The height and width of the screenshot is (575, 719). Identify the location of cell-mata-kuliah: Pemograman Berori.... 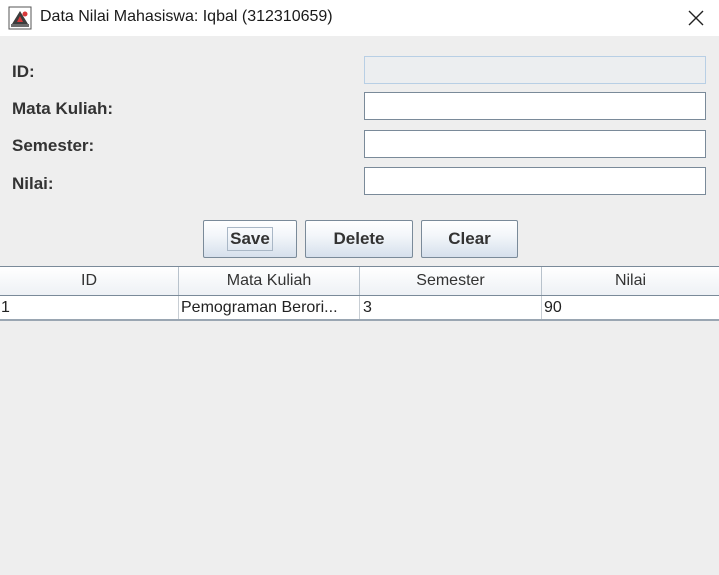
(269, 307).